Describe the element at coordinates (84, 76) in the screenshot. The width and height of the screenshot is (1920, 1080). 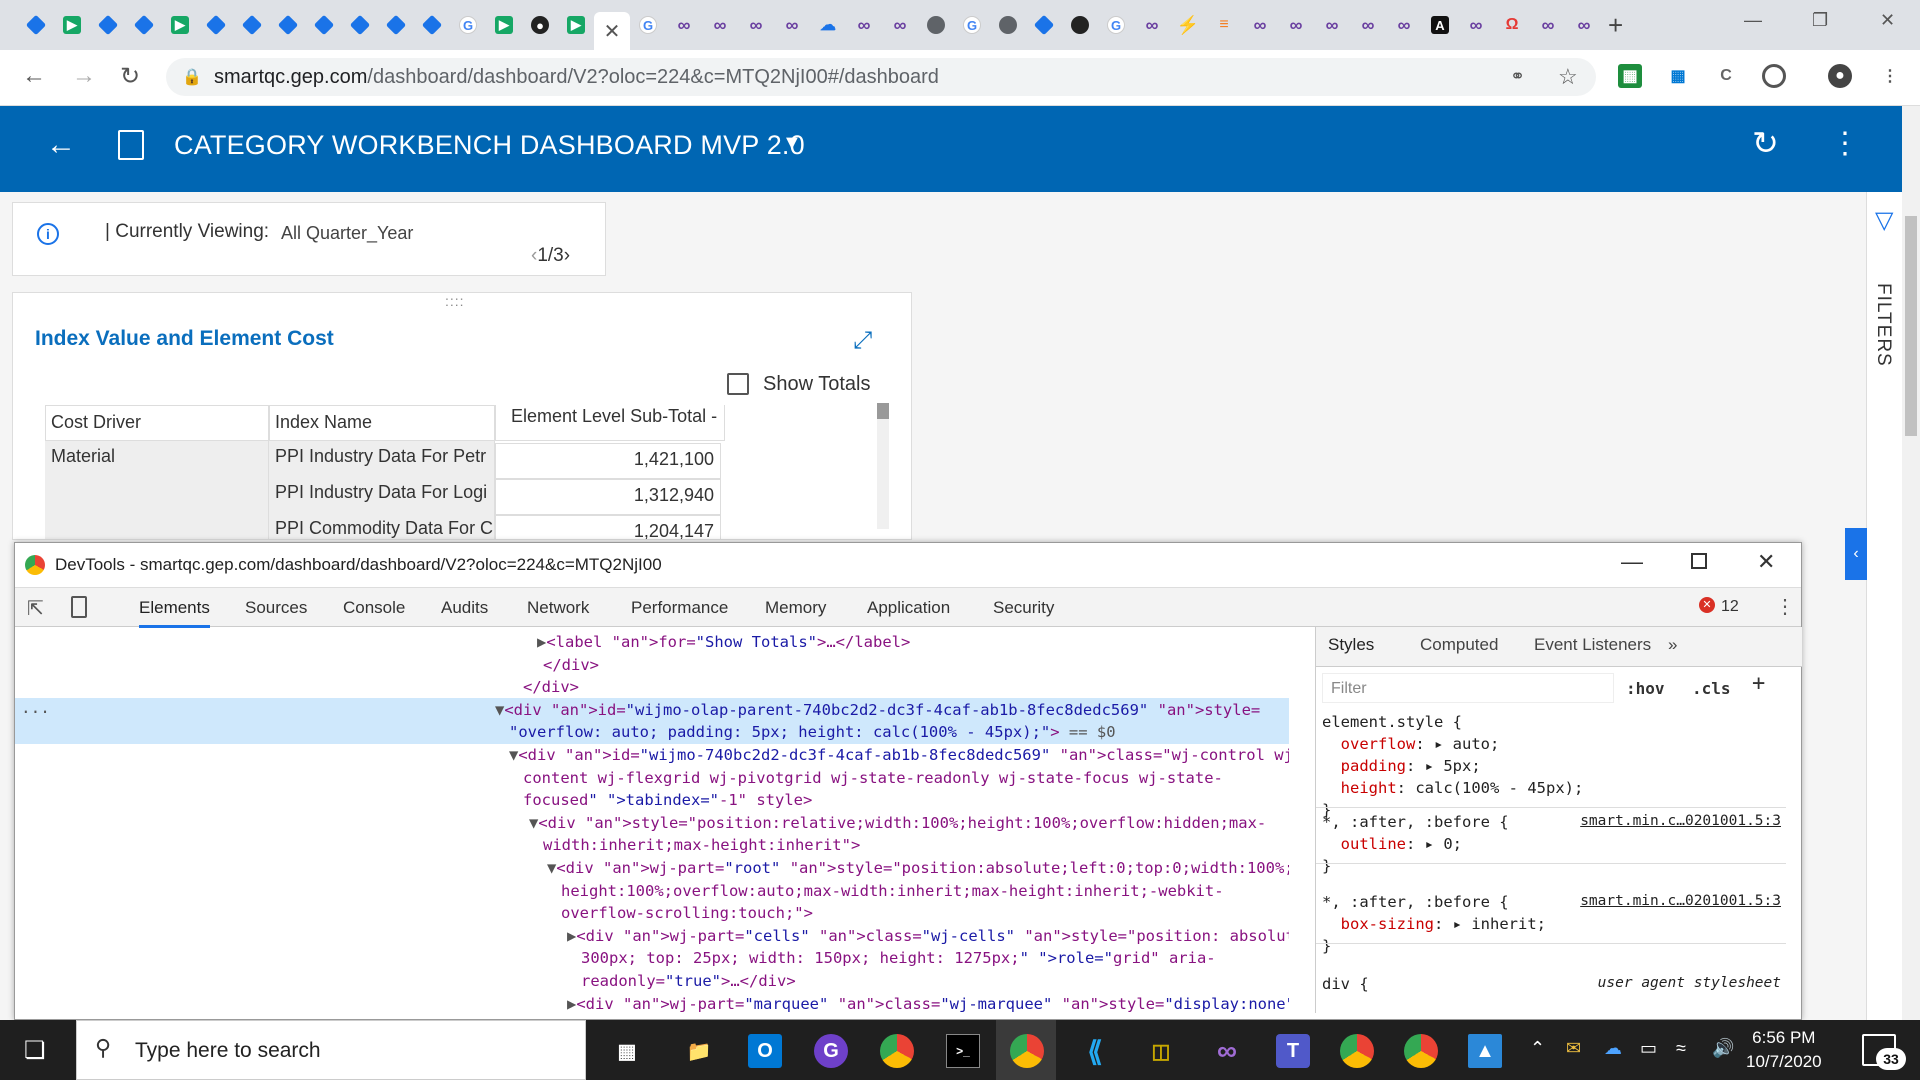
I see `forward-icon: →` at that location.